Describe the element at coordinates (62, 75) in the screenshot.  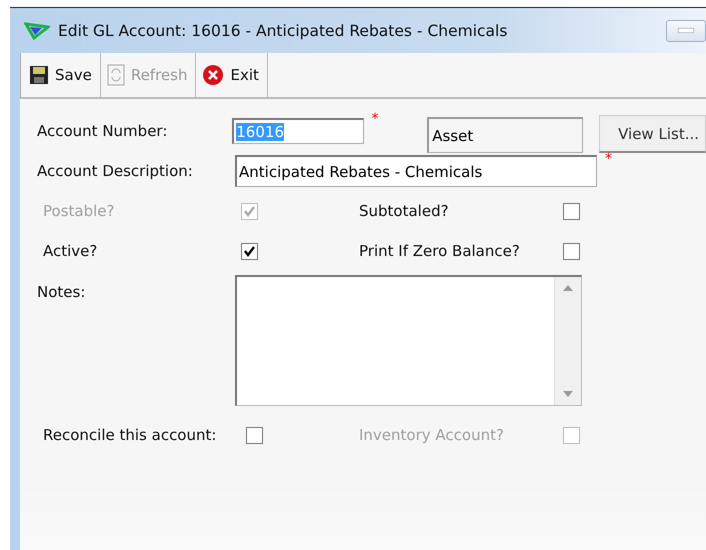
I see `toolbar-button: Save` at that location.